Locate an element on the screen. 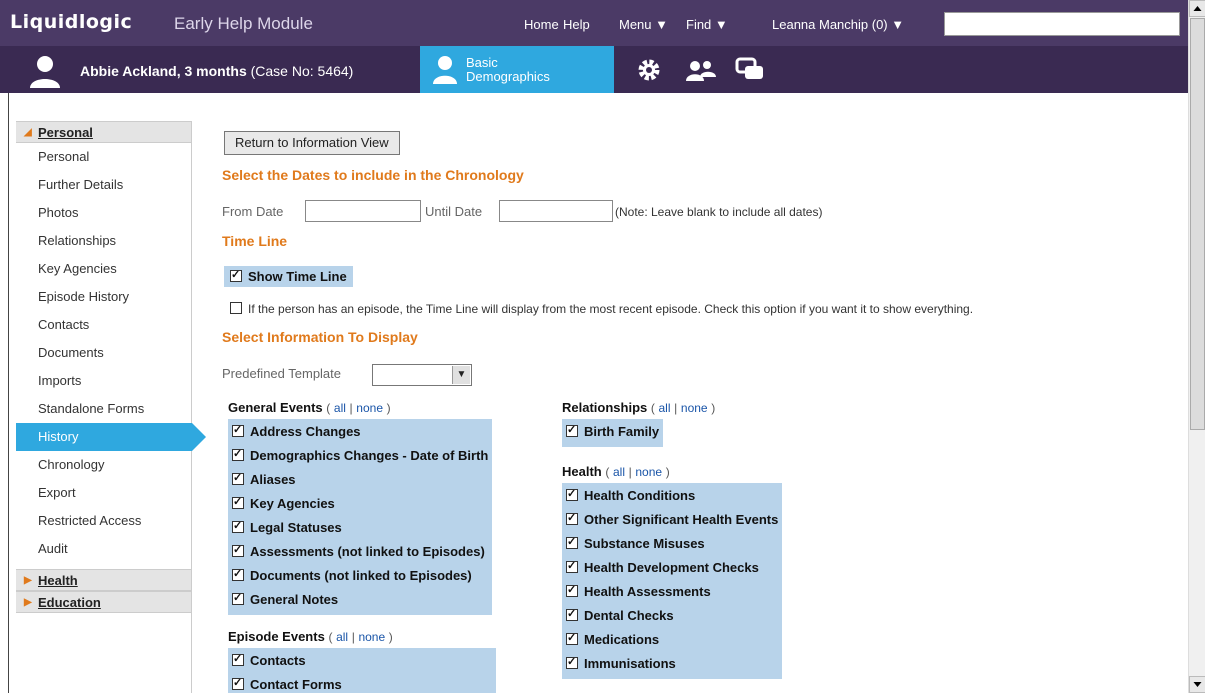 This screenshot has width=1205, height=693. nav-user: Leanna Manchip (0) ▼ is located at coordinates (838, 24).